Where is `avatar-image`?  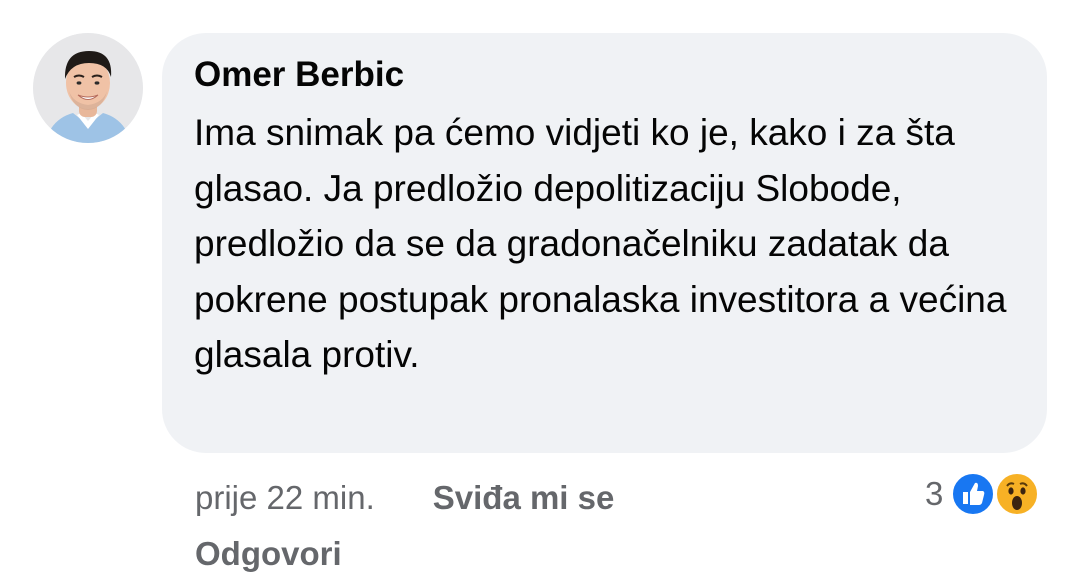 avatar-image is located at coordinates (88, 88).